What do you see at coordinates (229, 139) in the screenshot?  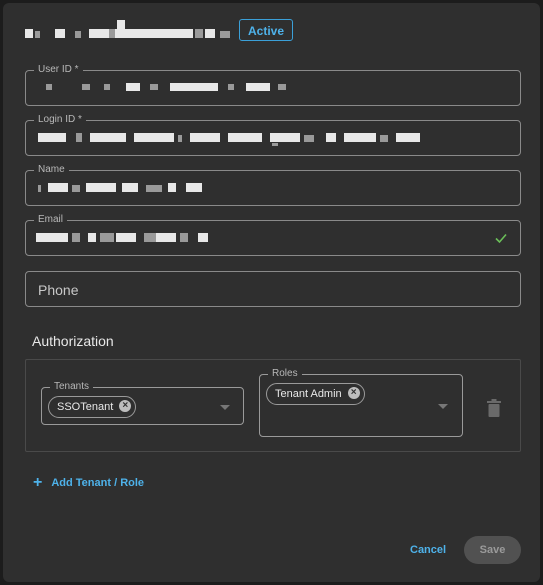 I see `login-id-value-masked` at bounding box center [229, 139].